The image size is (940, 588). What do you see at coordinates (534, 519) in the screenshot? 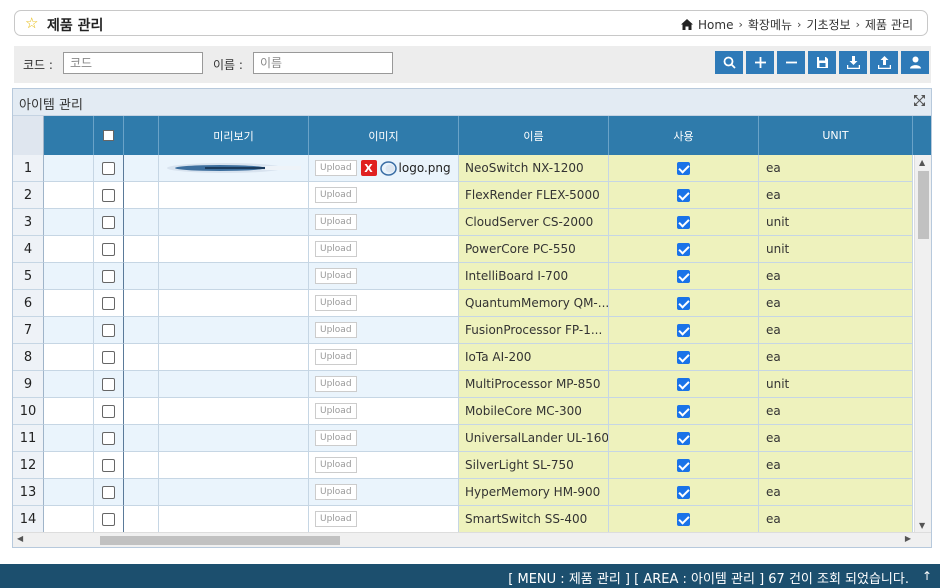
I see `name-cell: SmartSwitch SS-400` at bounding box center [534, 519].